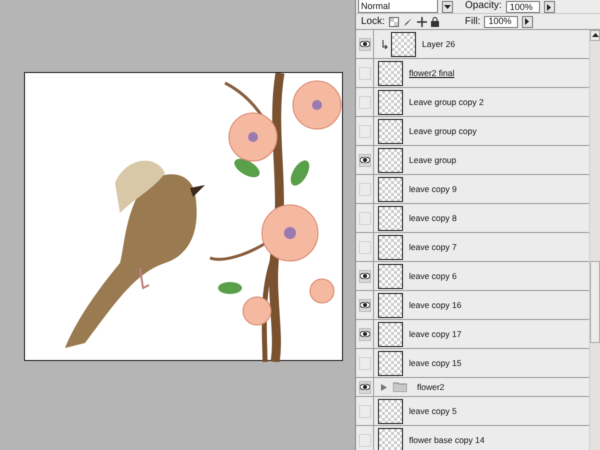 The image size is (600, 450). Describe the element at coordinates (384, 387) in the screenshot. I see `expand-triangle-icon` at that location.